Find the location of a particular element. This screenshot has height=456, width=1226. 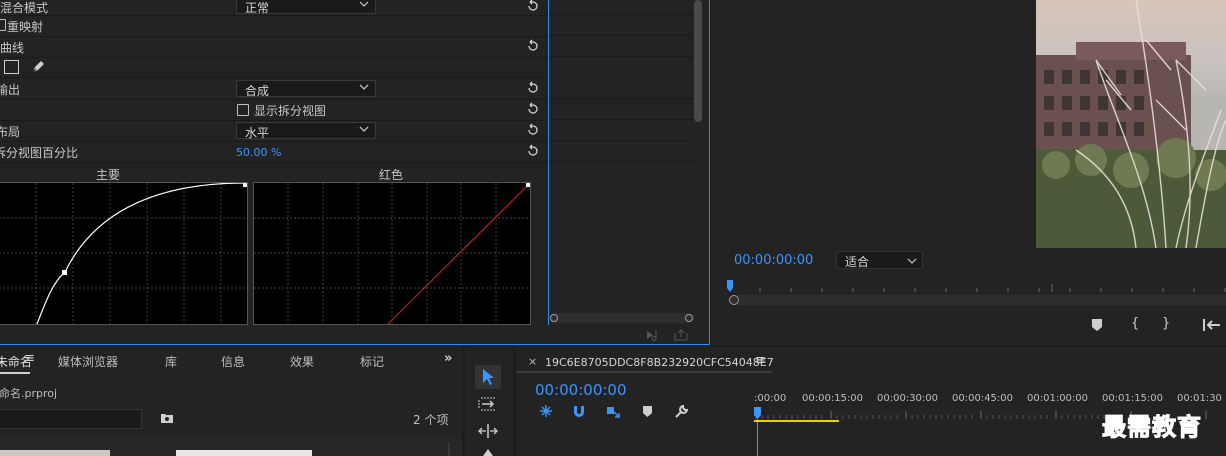

curve-red-title: 红色 is located at coordinates (391, 175).